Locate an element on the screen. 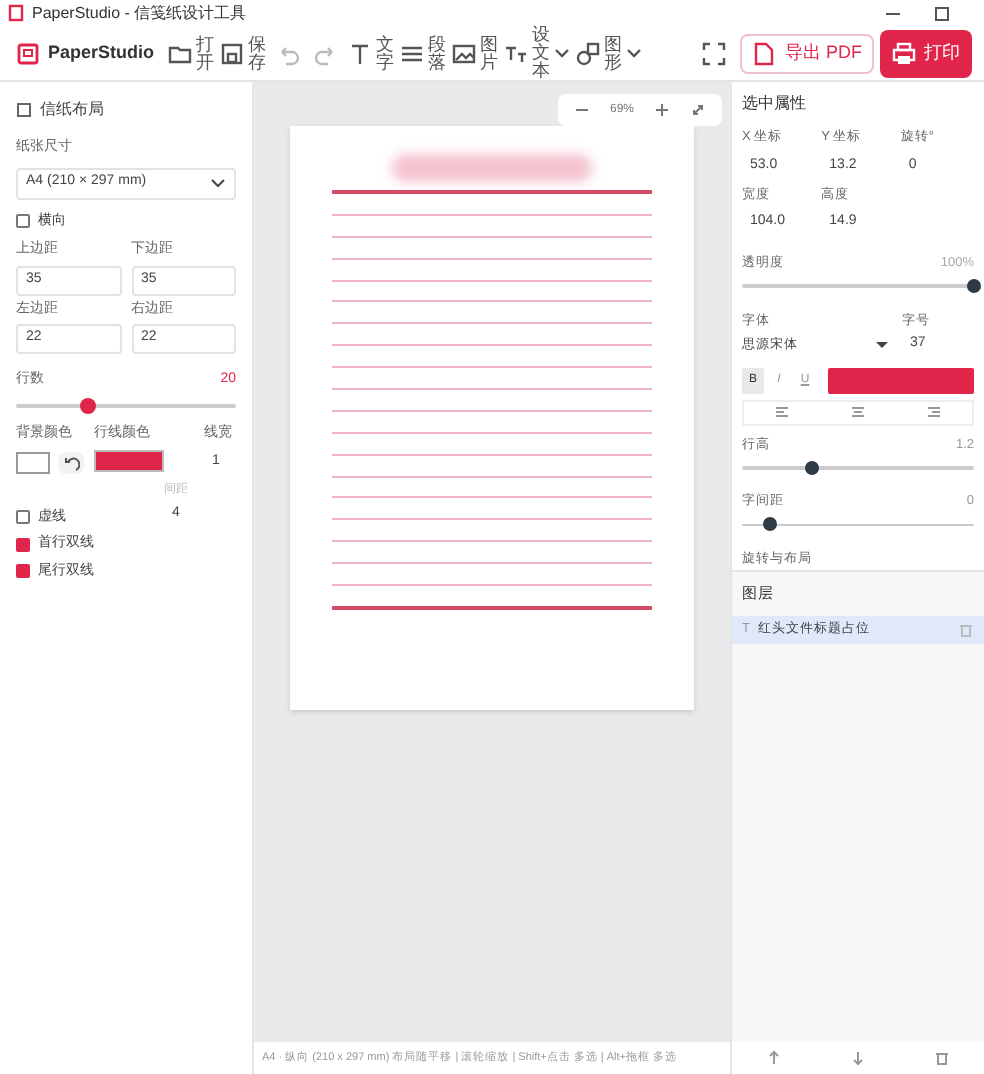 The image size is (984, 1074). layout-icon is located at coordinates (24, 110).